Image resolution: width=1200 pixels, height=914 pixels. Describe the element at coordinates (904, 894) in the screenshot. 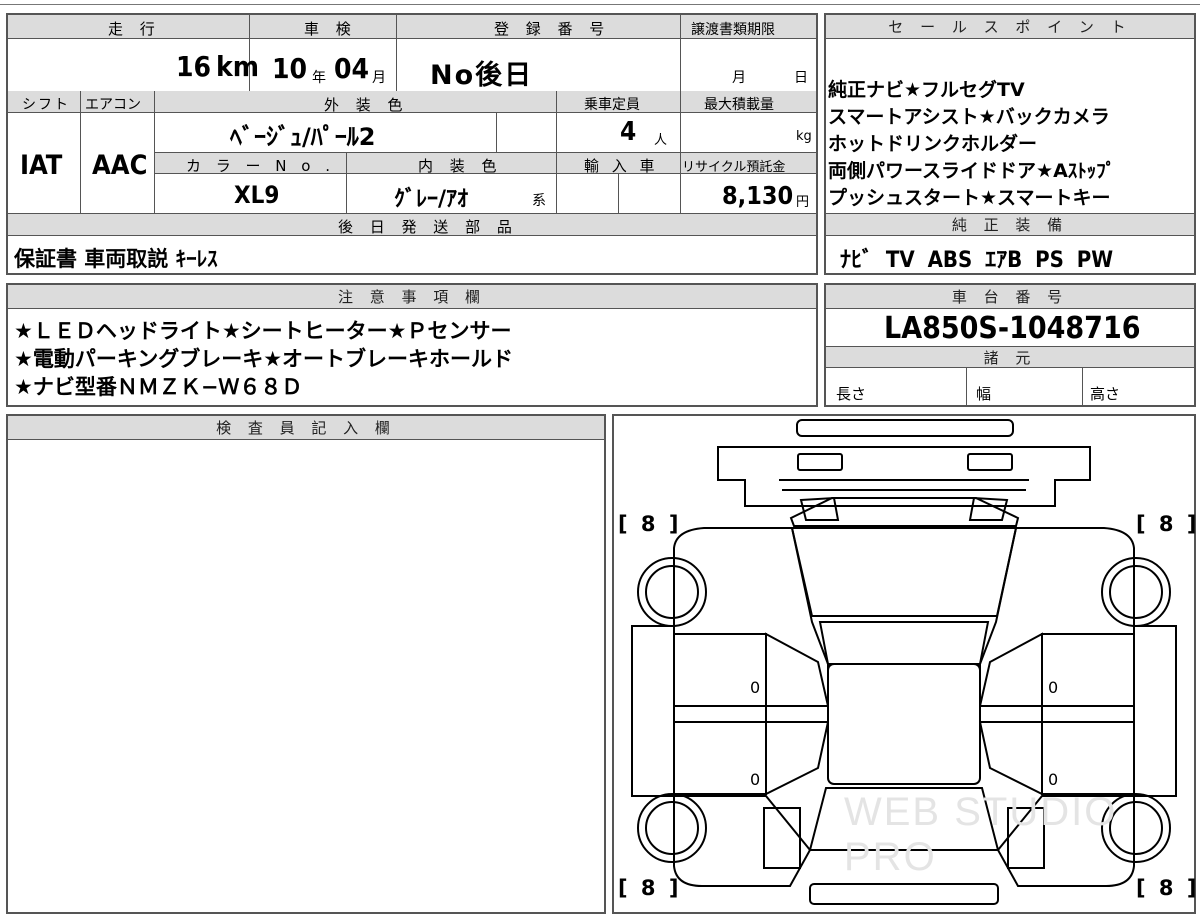

I see `rear-bumper` at that location.